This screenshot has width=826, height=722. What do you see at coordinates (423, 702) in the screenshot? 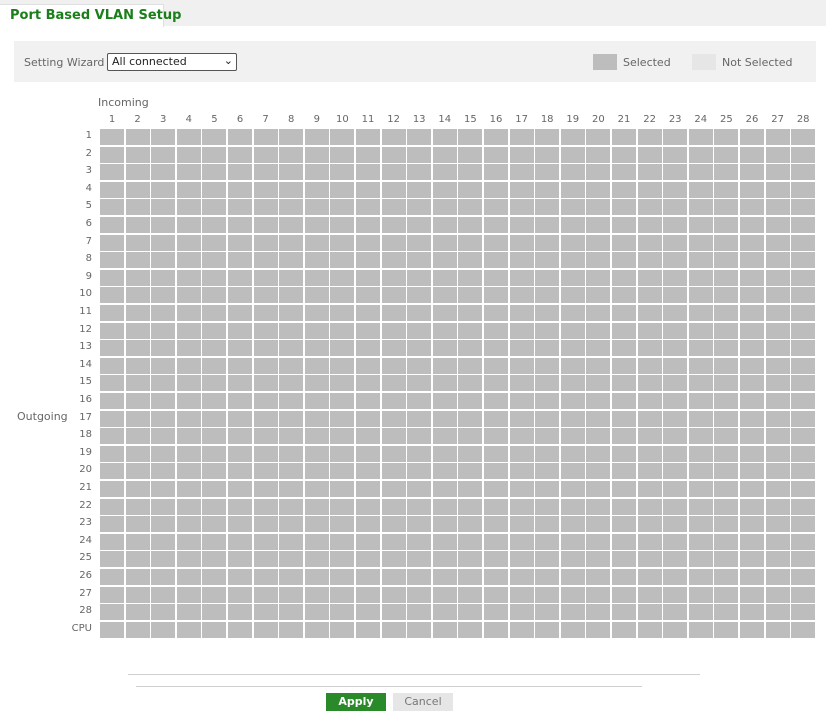
I see `cancel-button: Cancel` at bounding box center [423, 702].